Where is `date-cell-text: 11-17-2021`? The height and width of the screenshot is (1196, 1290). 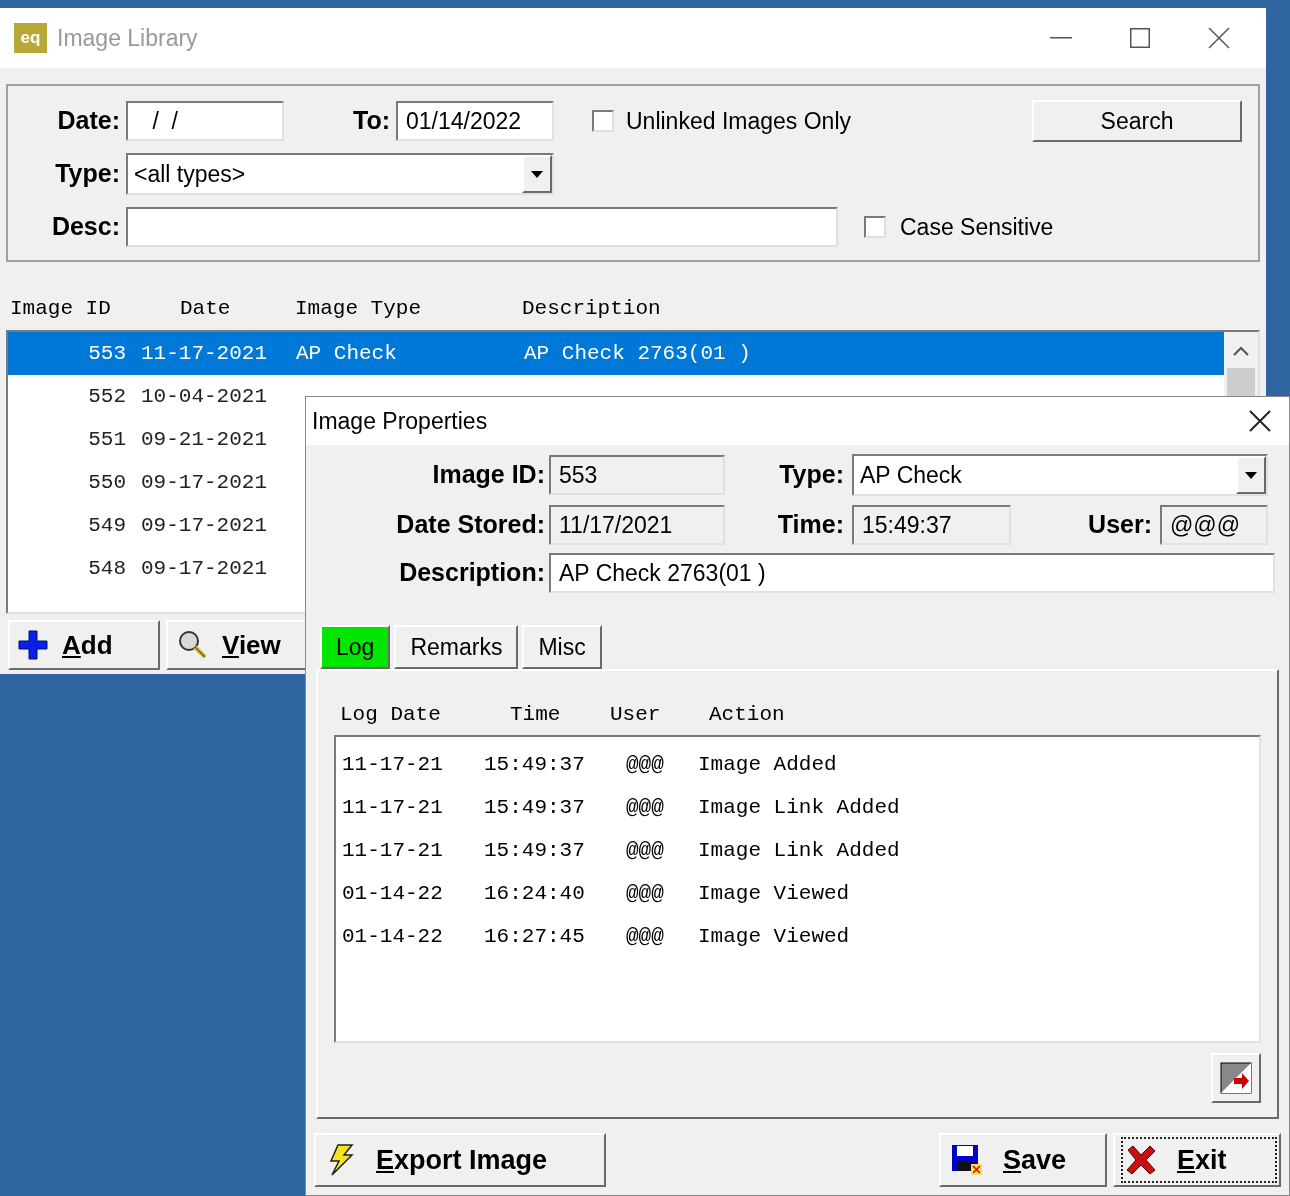 date-cell-text: 11-17-2021 is located at coordinates (205, 353).